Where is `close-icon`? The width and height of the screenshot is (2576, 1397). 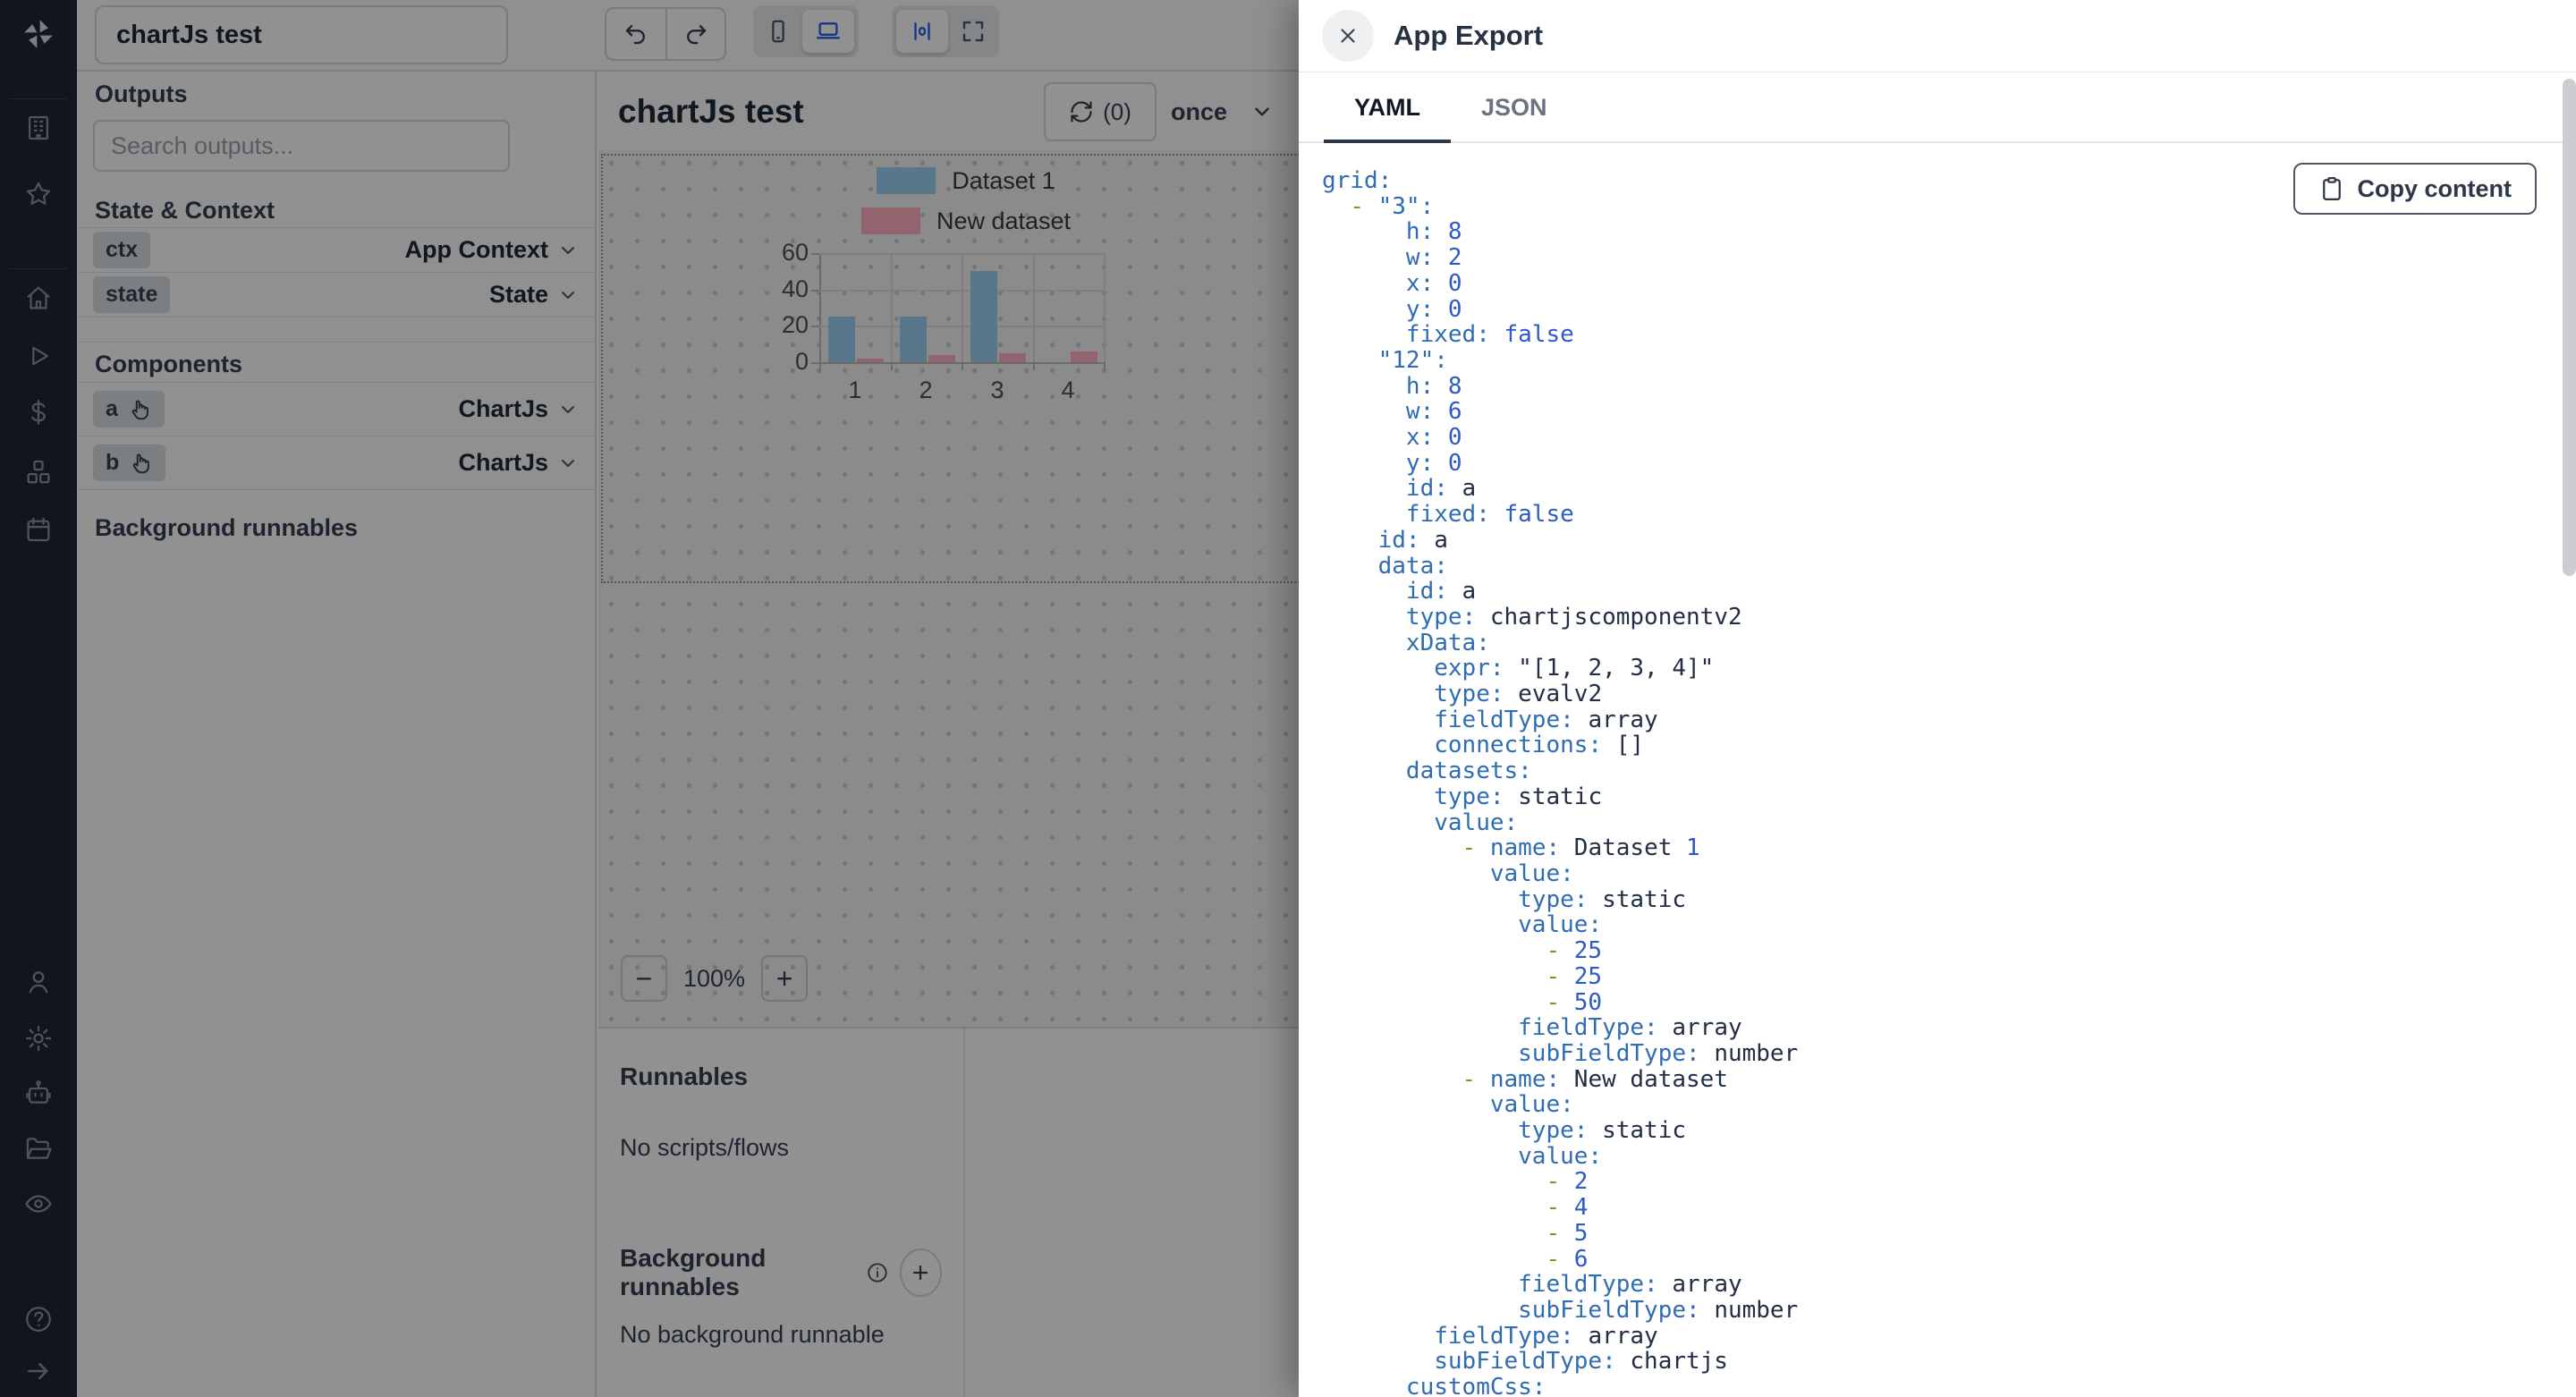
close-icon is located at coordinates (1348, 36).